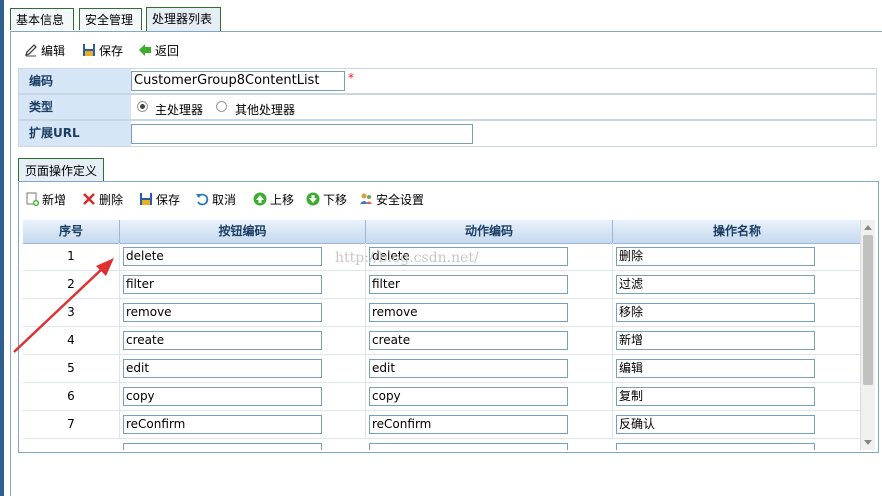 This screenshot has width=882, height=496. I want to click on action-name-input: 删除, so click(715, 256).